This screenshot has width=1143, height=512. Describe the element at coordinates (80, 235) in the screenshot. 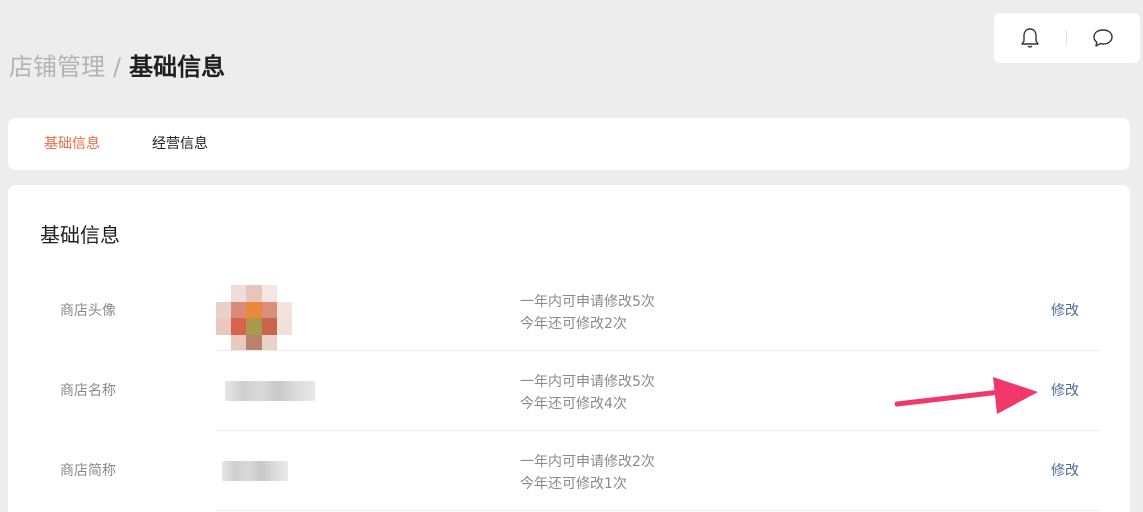

I see `section-title: 基础信息` at that location.